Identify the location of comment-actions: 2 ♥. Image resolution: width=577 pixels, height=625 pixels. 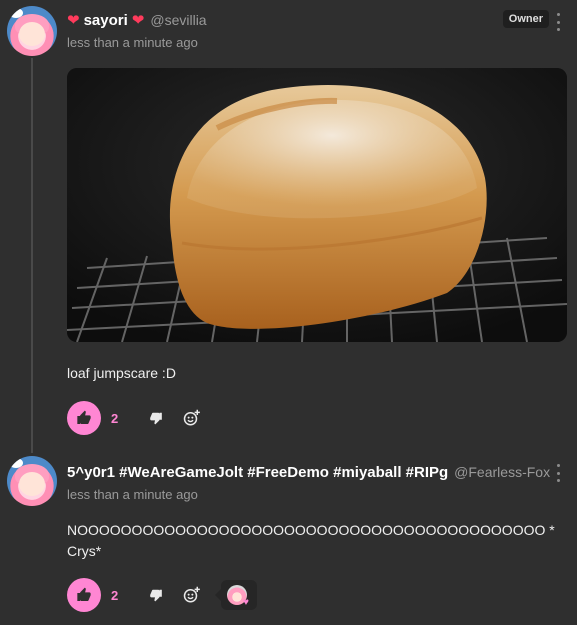
(162, 595).